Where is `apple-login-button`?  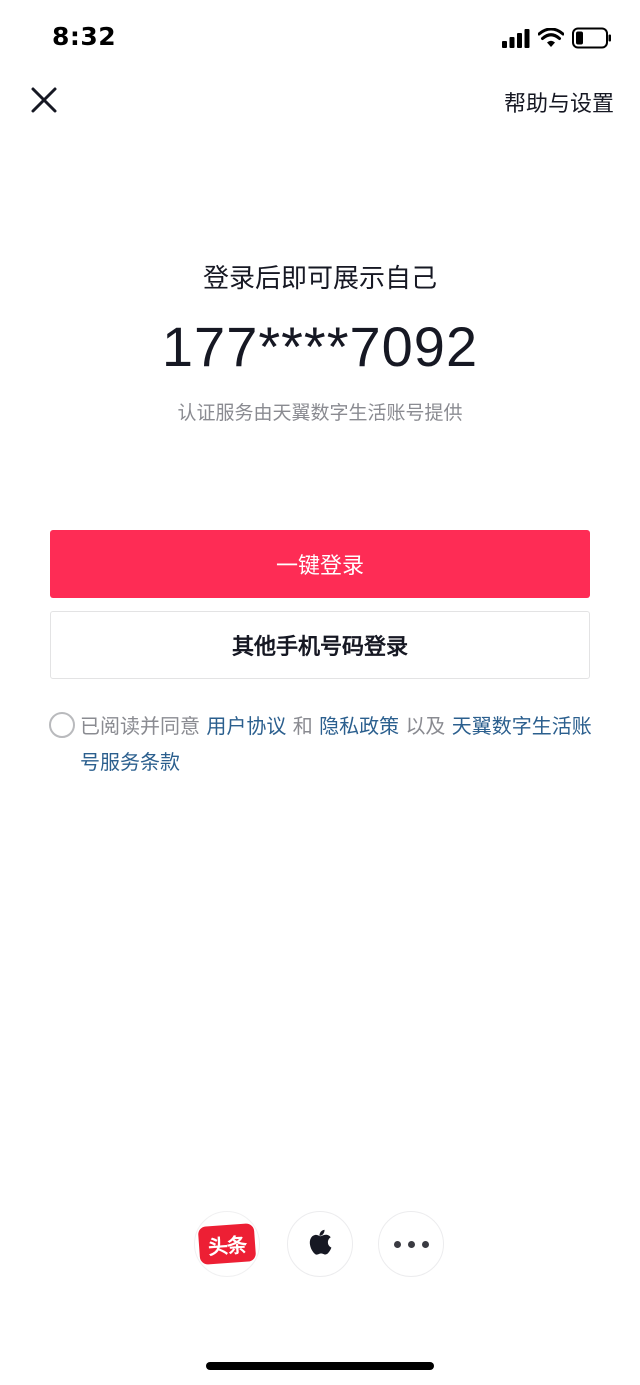 apple-login-button is located at coordinates (320, 1244).